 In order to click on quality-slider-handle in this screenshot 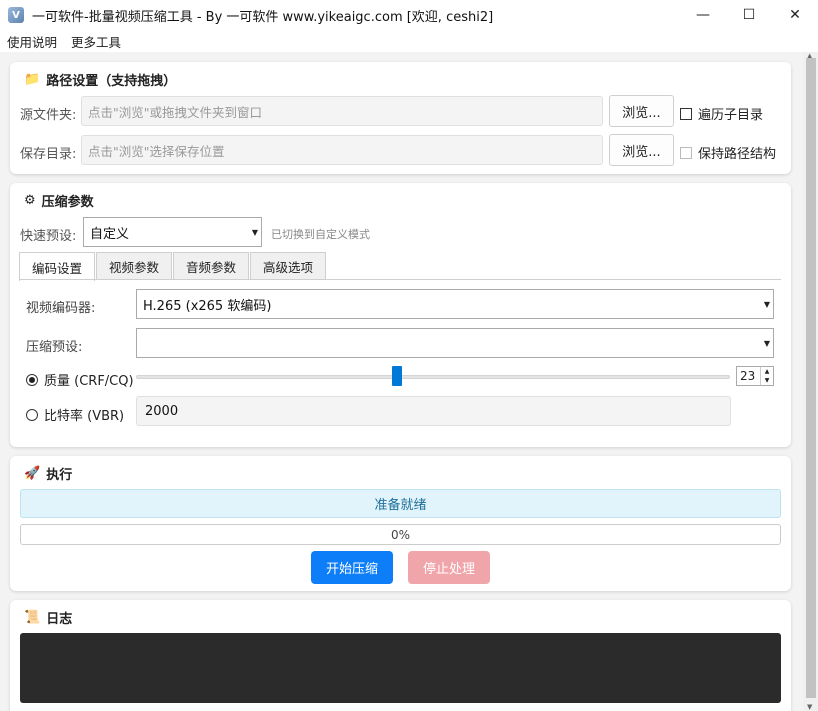, I will do `click(397, 376)`.